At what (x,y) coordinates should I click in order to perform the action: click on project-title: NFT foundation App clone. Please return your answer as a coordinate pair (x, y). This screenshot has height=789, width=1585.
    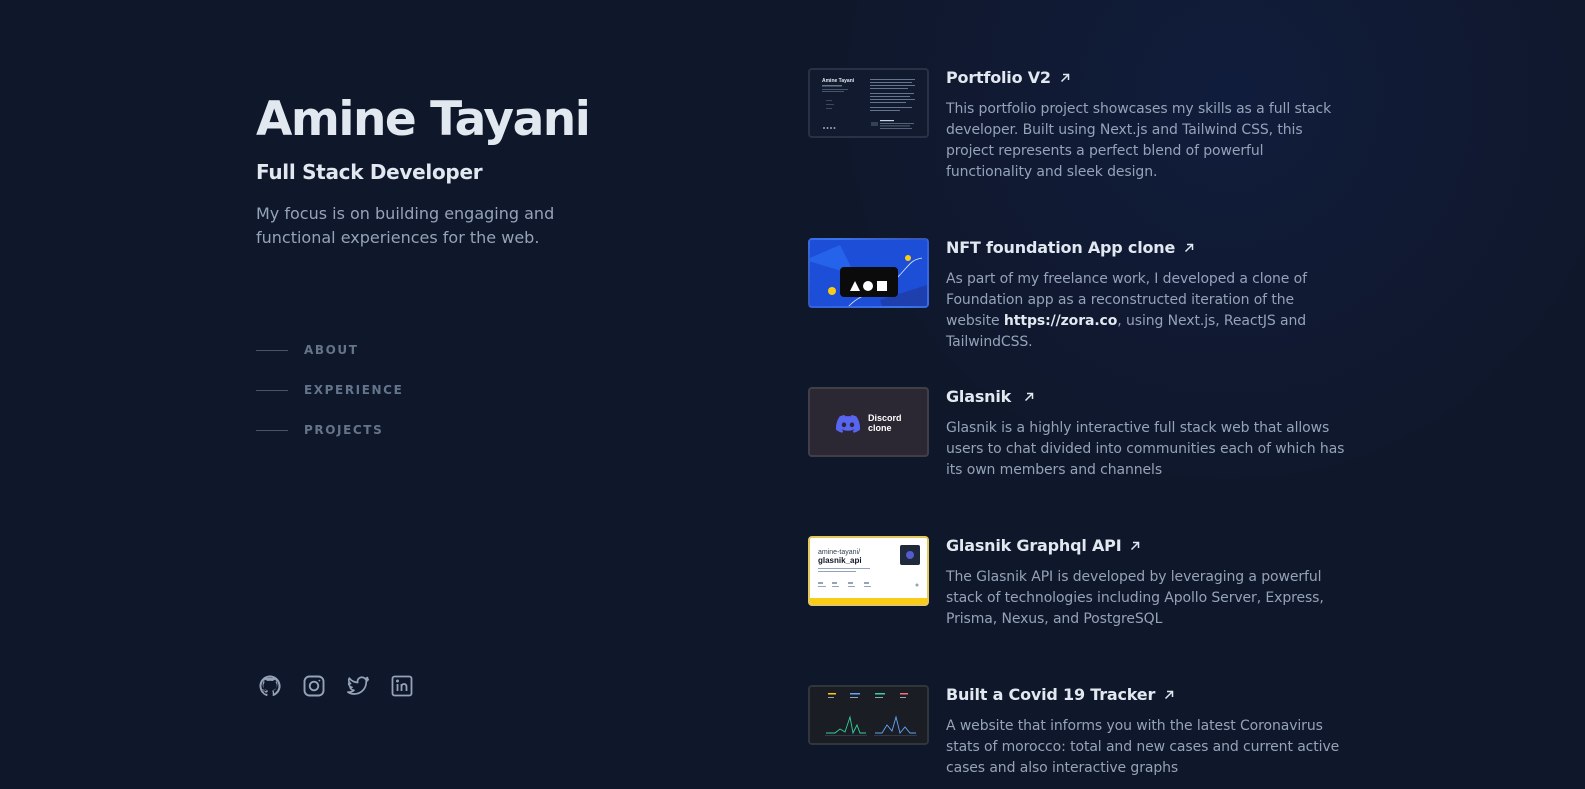
    Looking at the image, I should click on (1061, 247).